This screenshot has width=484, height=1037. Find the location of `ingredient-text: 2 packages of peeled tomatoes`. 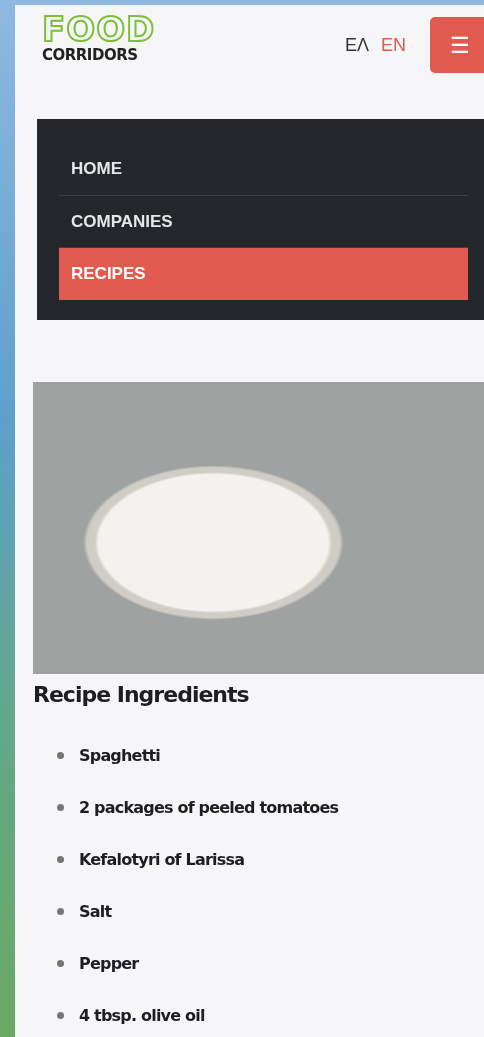

ingredient-text: 2 packages of peeled tomatoes is located at coordinates (209, 807).